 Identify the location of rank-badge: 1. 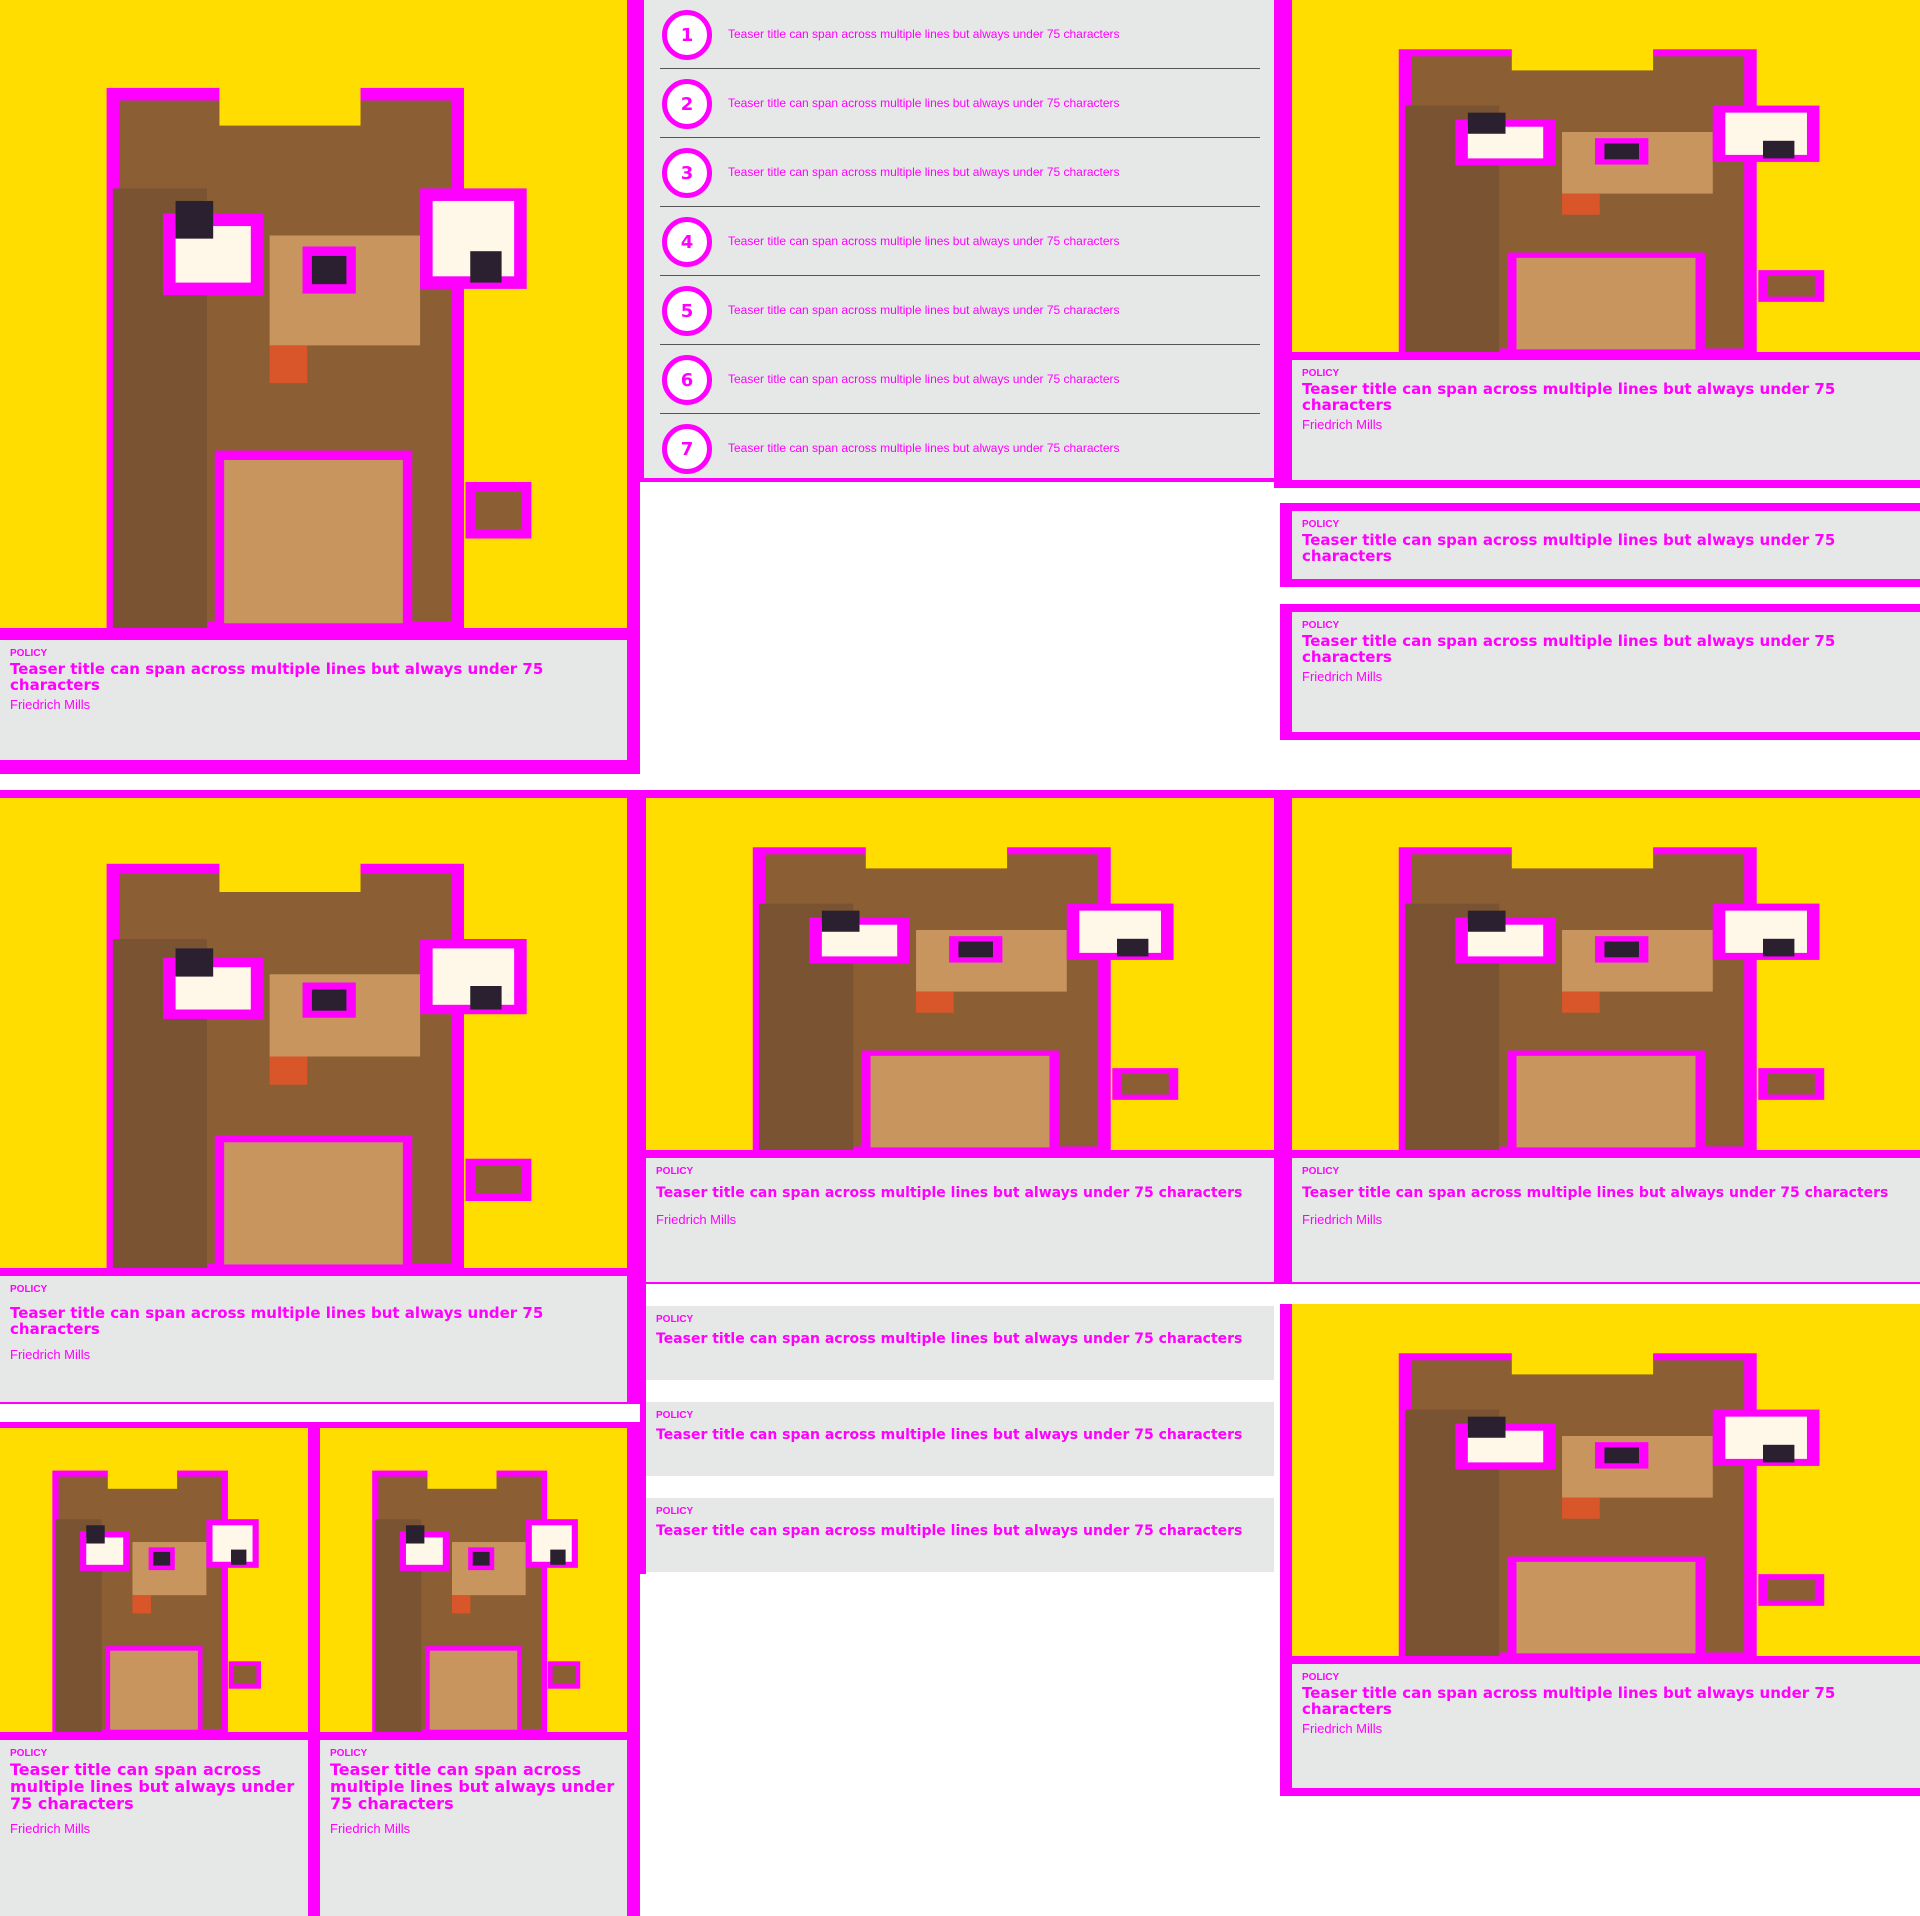
(687, 35).